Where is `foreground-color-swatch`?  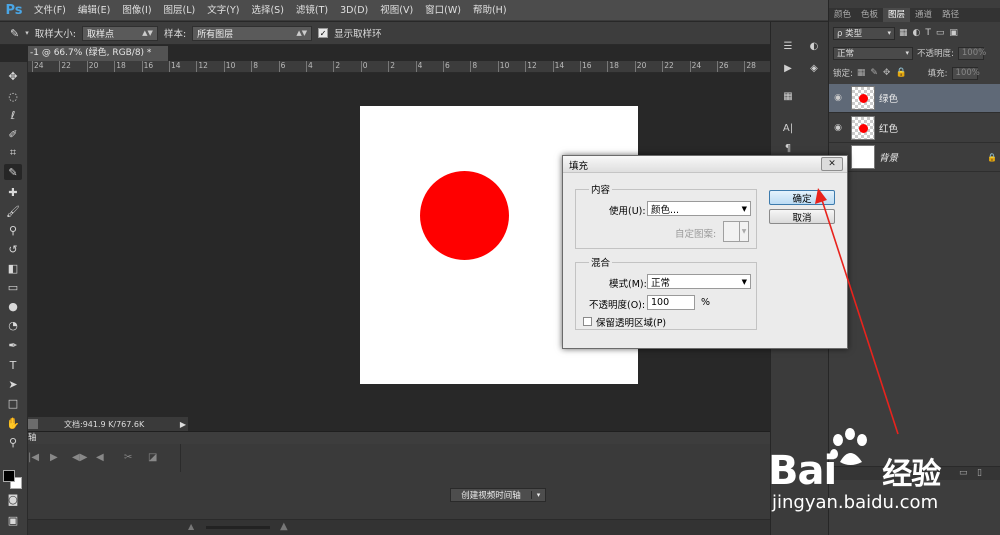 foreground-color-swatch is located at coordinates (9, 476).